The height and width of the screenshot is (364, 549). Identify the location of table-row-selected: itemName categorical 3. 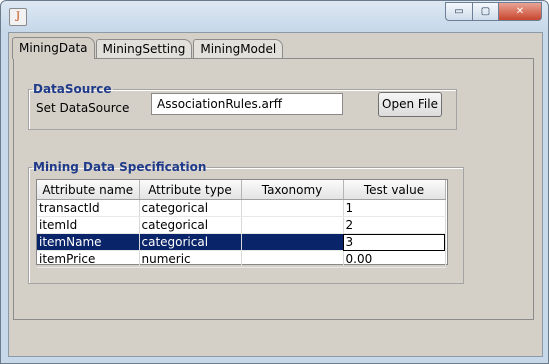
(241, 242).